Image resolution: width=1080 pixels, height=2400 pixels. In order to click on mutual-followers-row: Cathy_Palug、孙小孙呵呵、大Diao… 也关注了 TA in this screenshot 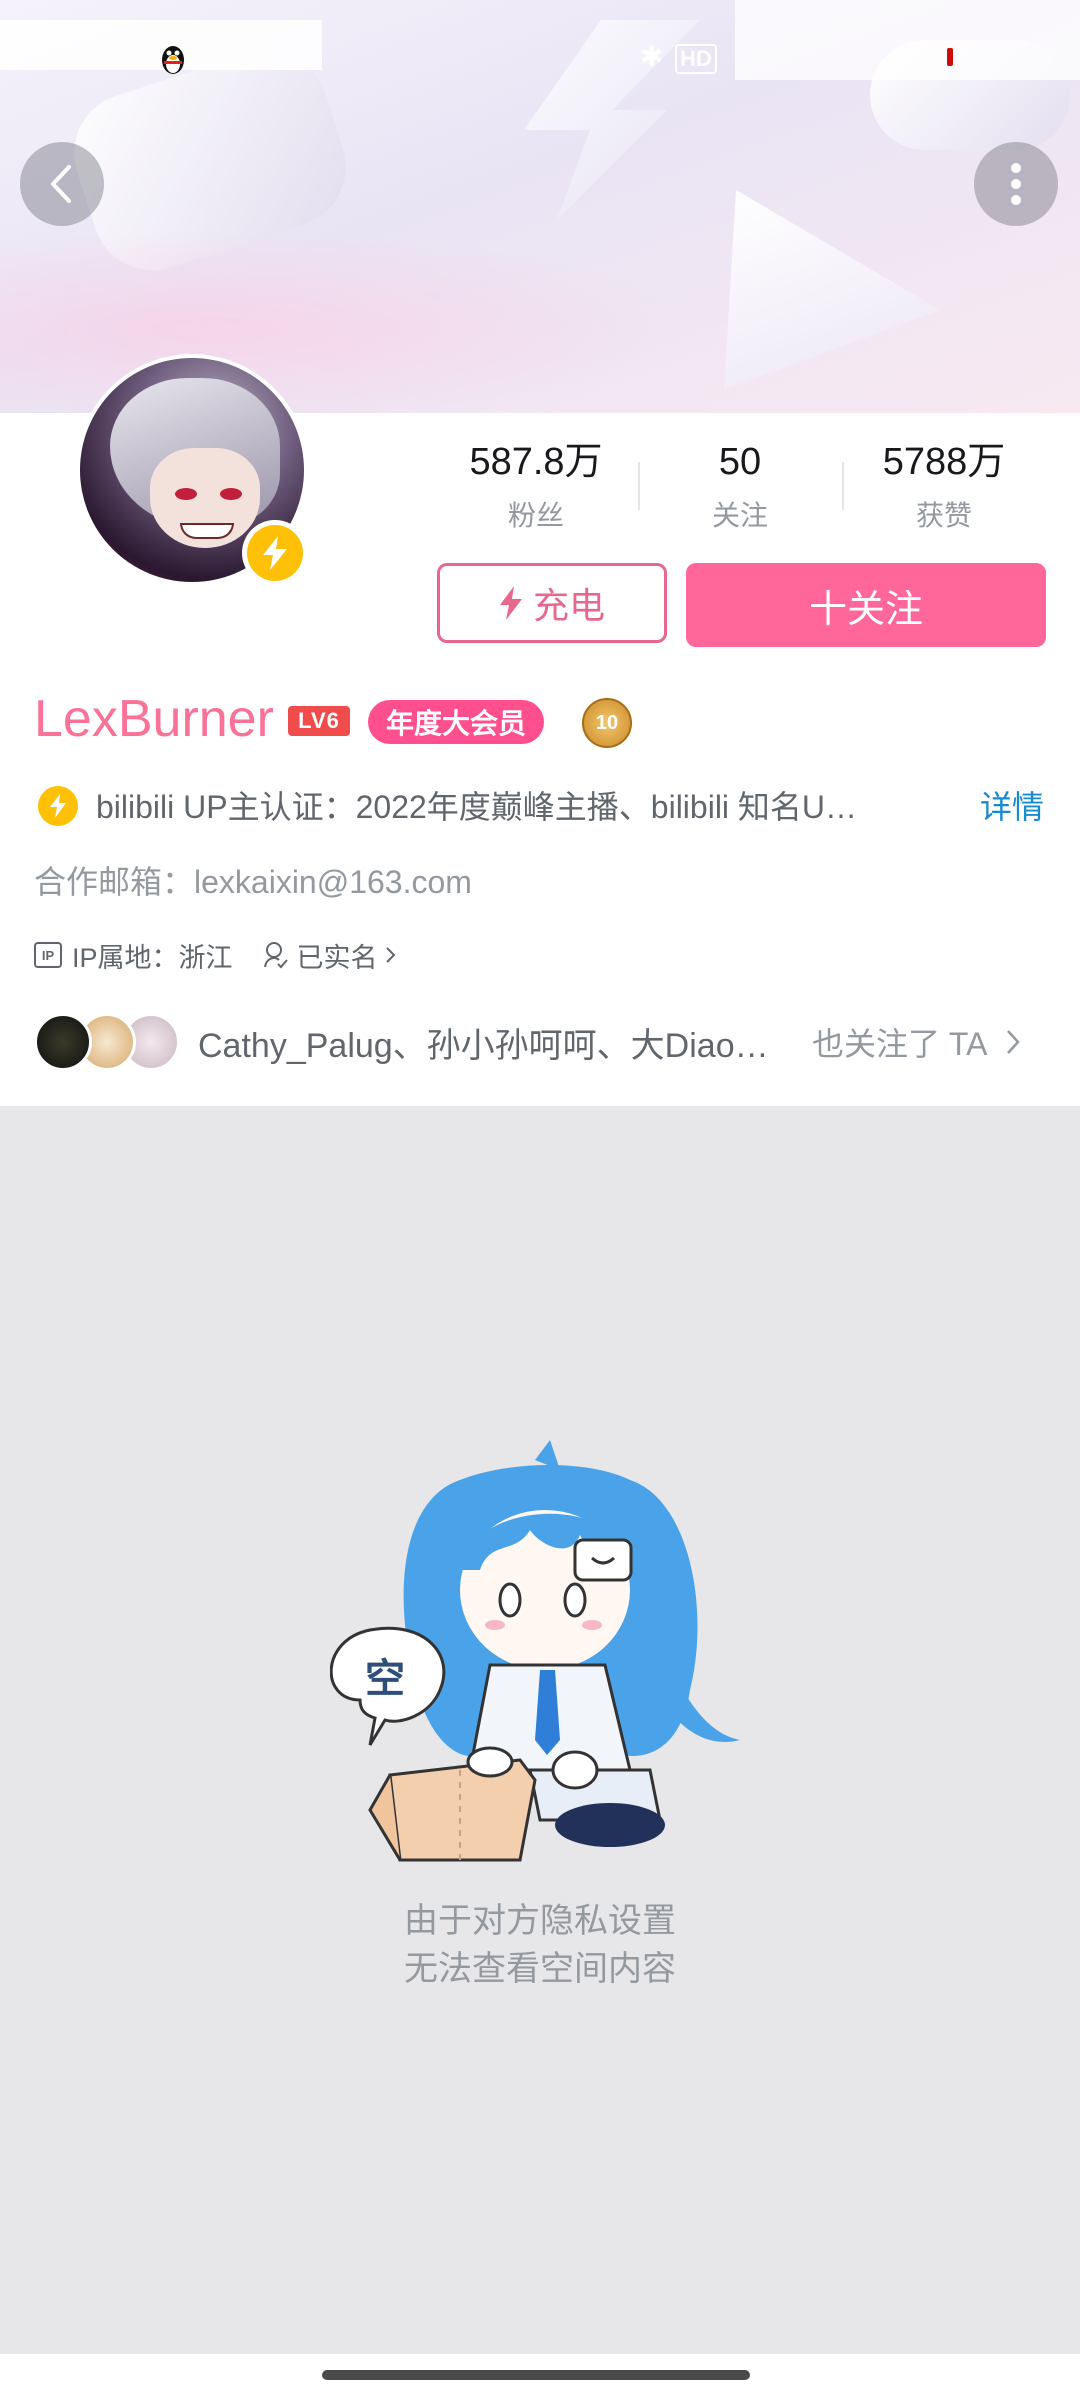, I will do `click(539, 1042)`.